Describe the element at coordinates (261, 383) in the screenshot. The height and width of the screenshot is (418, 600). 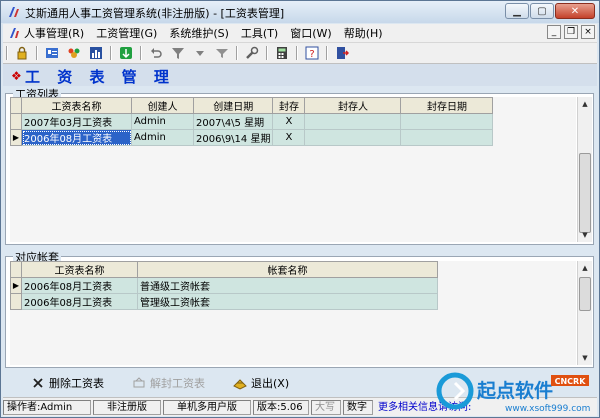
I see `exit-button: 退出(X)` at that location.